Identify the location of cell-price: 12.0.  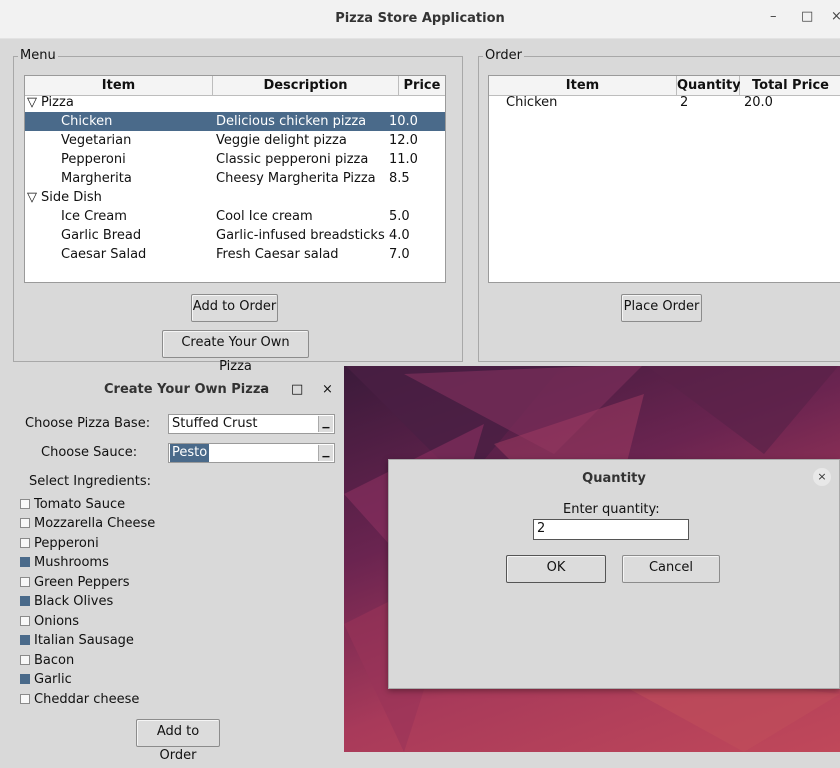
(403, 140).